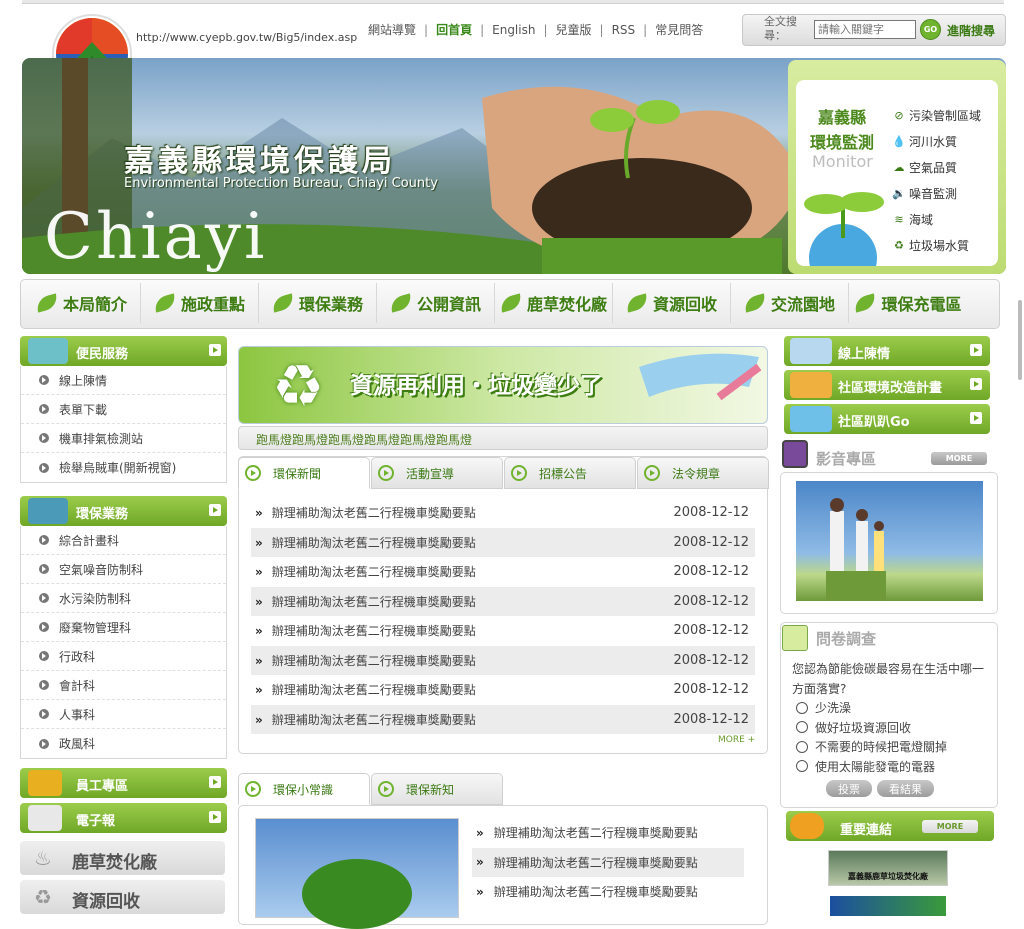 The height and width of the screenshot is (929, 1024). What do you see at coordinates (930, 29) in the screenshot?
I see `search-go-button: GO` at bounding box center [930, 29].